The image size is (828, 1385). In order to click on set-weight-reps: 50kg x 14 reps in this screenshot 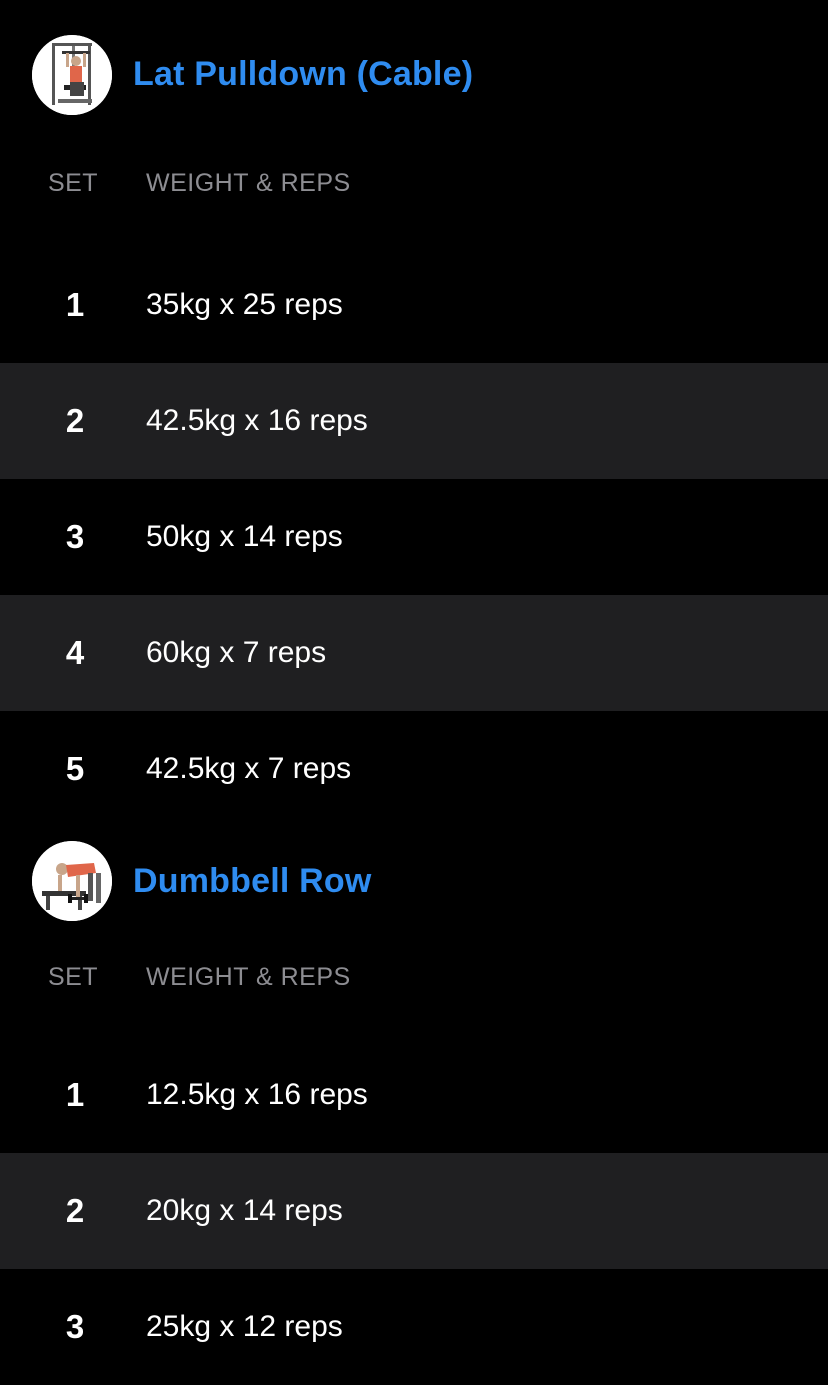, I will do `click(244, 536)`.